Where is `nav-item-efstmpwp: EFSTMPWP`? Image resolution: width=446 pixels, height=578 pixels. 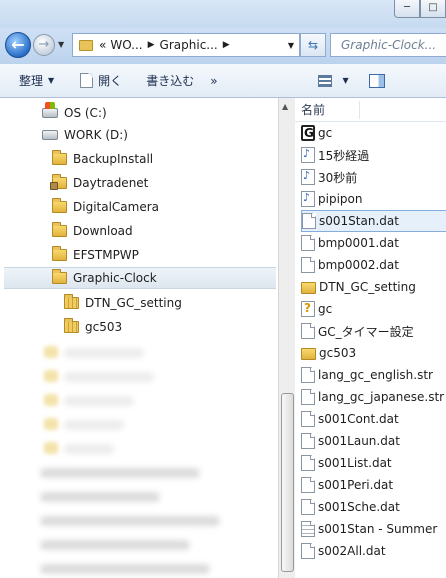
nav-item-efstmpwp: EFSTMPWP is located at coordinates (95, 255).